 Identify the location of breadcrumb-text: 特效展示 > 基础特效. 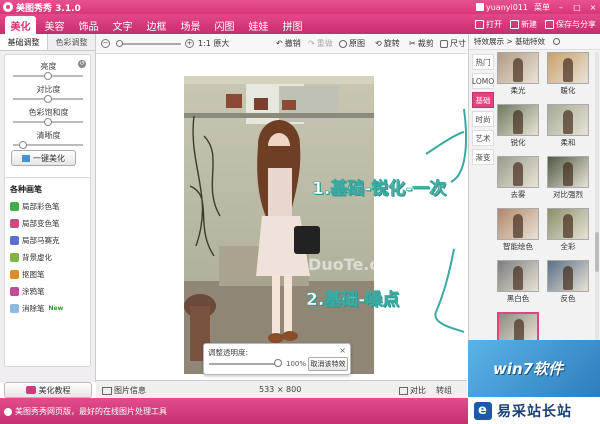
(510, 41).